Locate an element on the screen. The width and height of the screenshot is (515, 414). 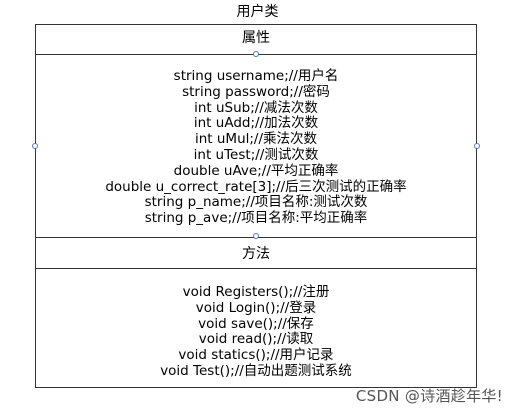
class-name-label: 用户类 is located at coordinates (257, 12).